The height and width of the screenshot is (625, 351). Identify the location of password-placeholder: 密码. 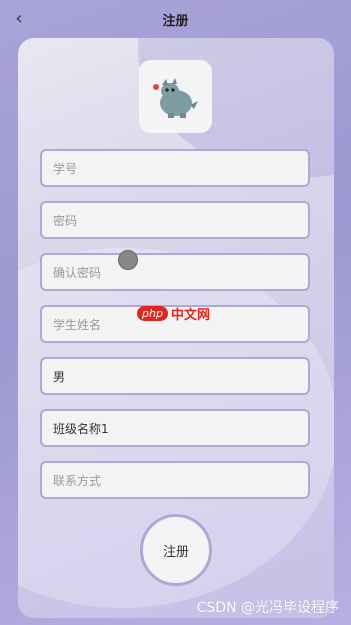
(65, 220).